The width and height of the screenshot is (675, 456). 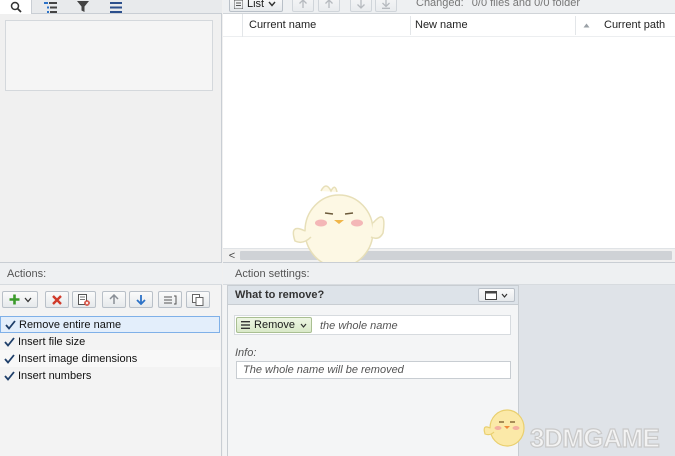 What do you see at coordinates (594, 437) in the screenshot?
I see `watermark-text: 3DMGAME` at bounding box center [594, 437].